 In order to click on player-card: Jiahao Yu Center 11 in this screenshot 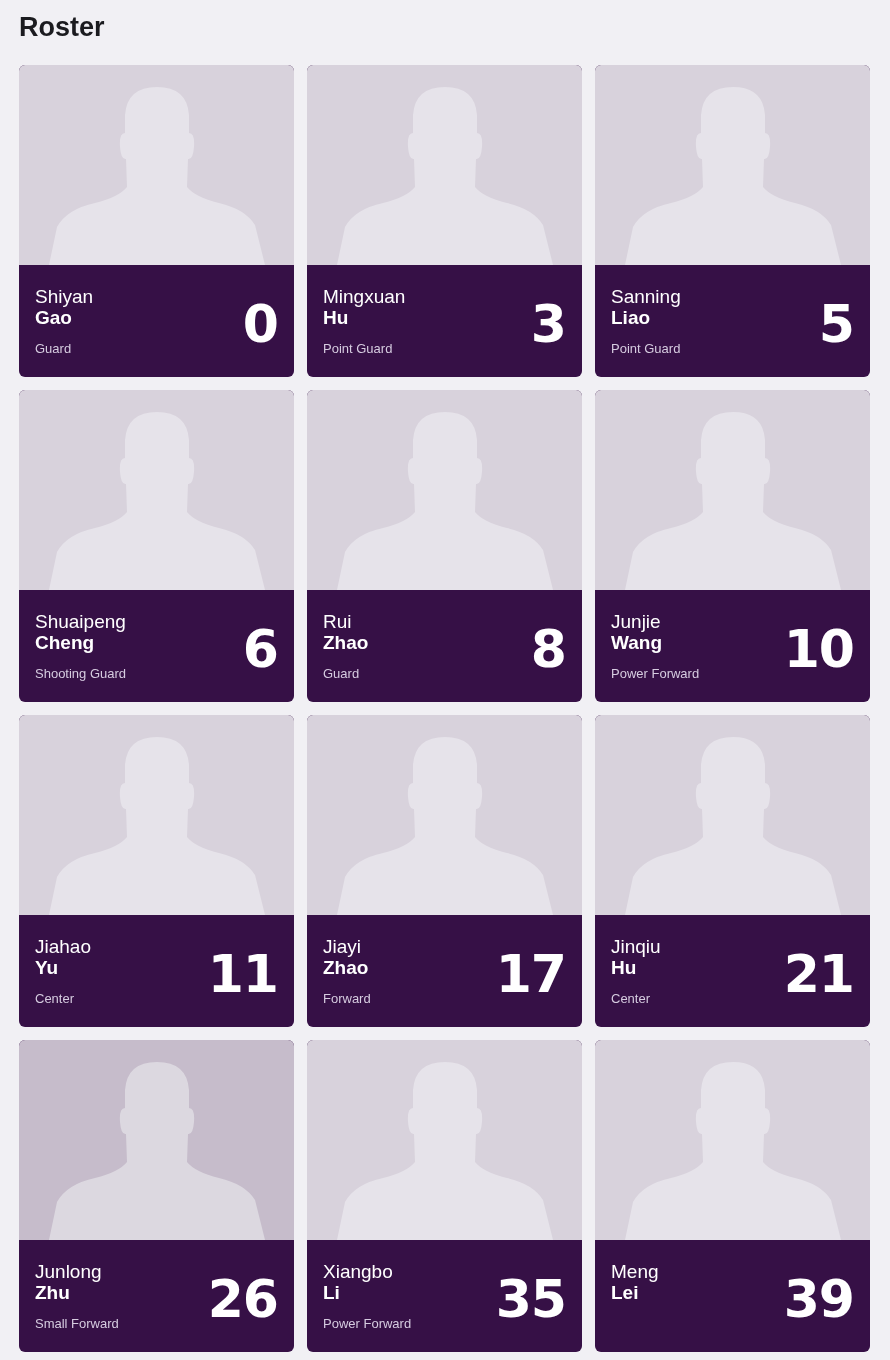, I will do `click(156, 871)`.